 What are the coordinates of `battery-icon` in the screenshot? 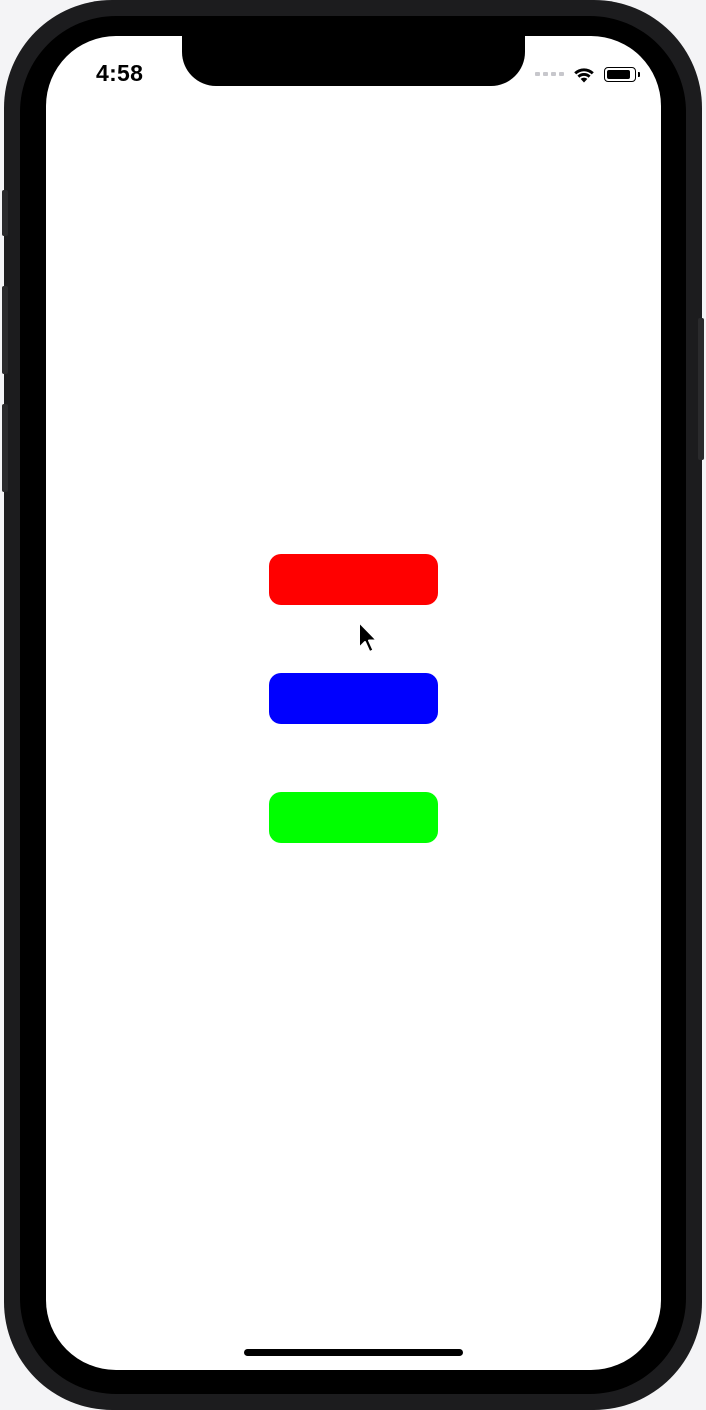 It's located at (622, 74).